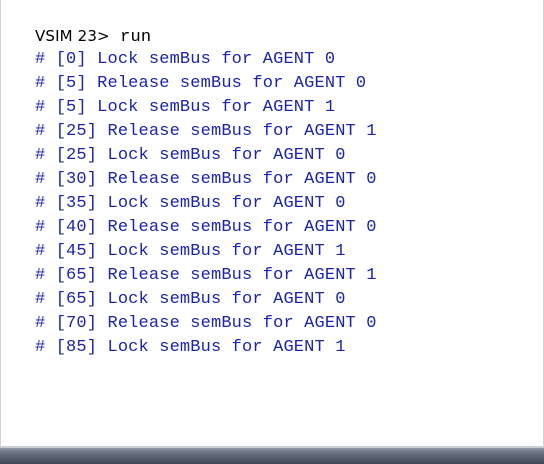 Image resolution: width=544 pixels, height=464 pixels. What do you see at coordinates (190, 155) in the screenshot?
I see `output-line: # [25] Lock semBus for AGENT 0` at bounding box center [190, 155].